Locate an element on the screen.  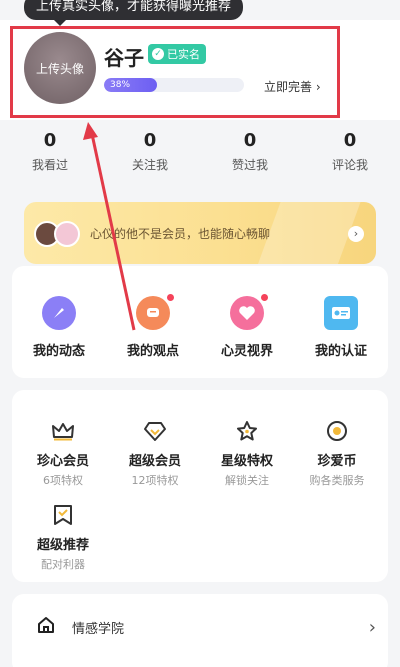
stat-label: 赞过我 is located at coordinates (249, 165).